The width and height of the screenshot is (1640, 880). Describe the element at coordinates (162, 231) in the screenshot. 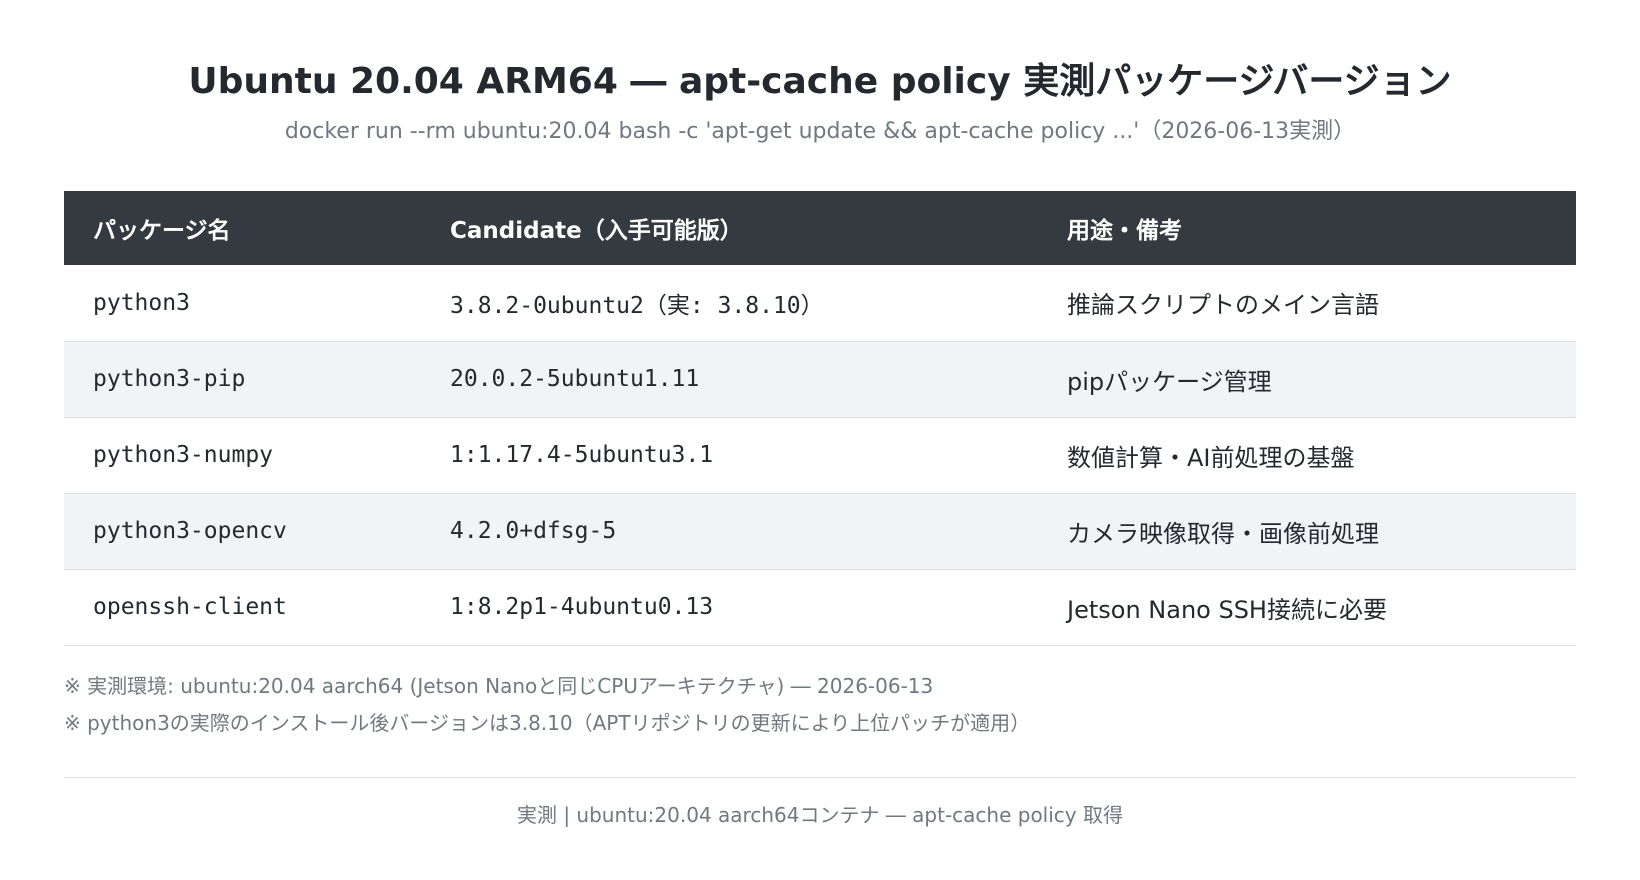

I see `column-header-package: パッケージ名` at that location.